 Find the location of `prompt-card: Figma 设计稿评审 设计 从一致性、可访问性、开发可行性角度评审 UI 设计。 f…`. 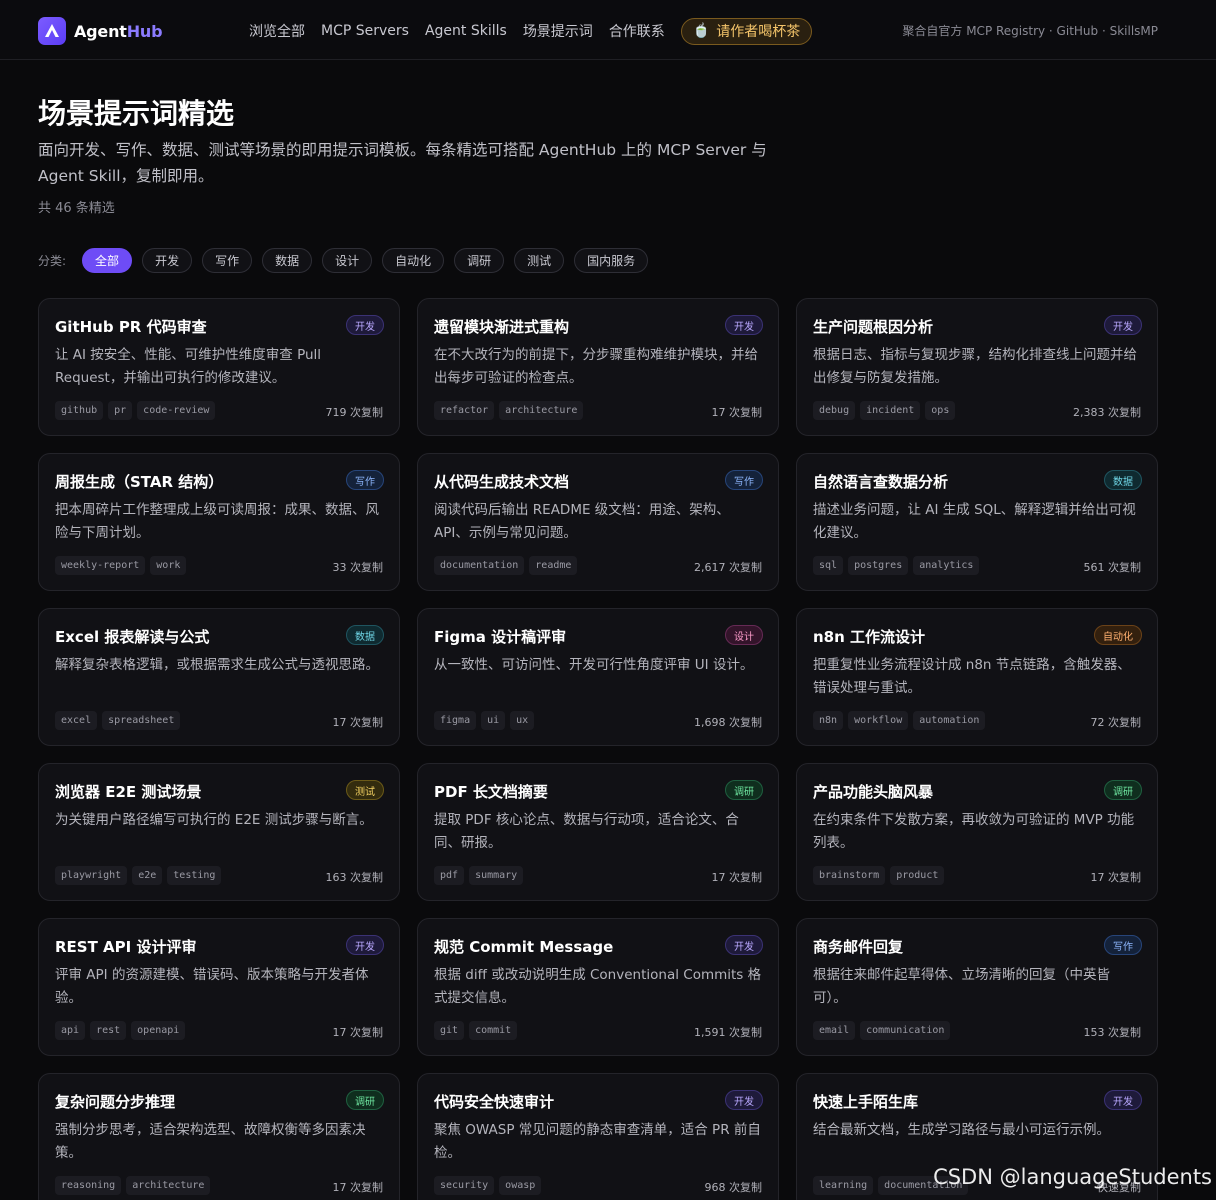

prompt-card: Figma 设计稿评审 设计 从一致性、可访问性、开发可行性角度评审 UI 设计。 f… is located at coordinates (598, 677).